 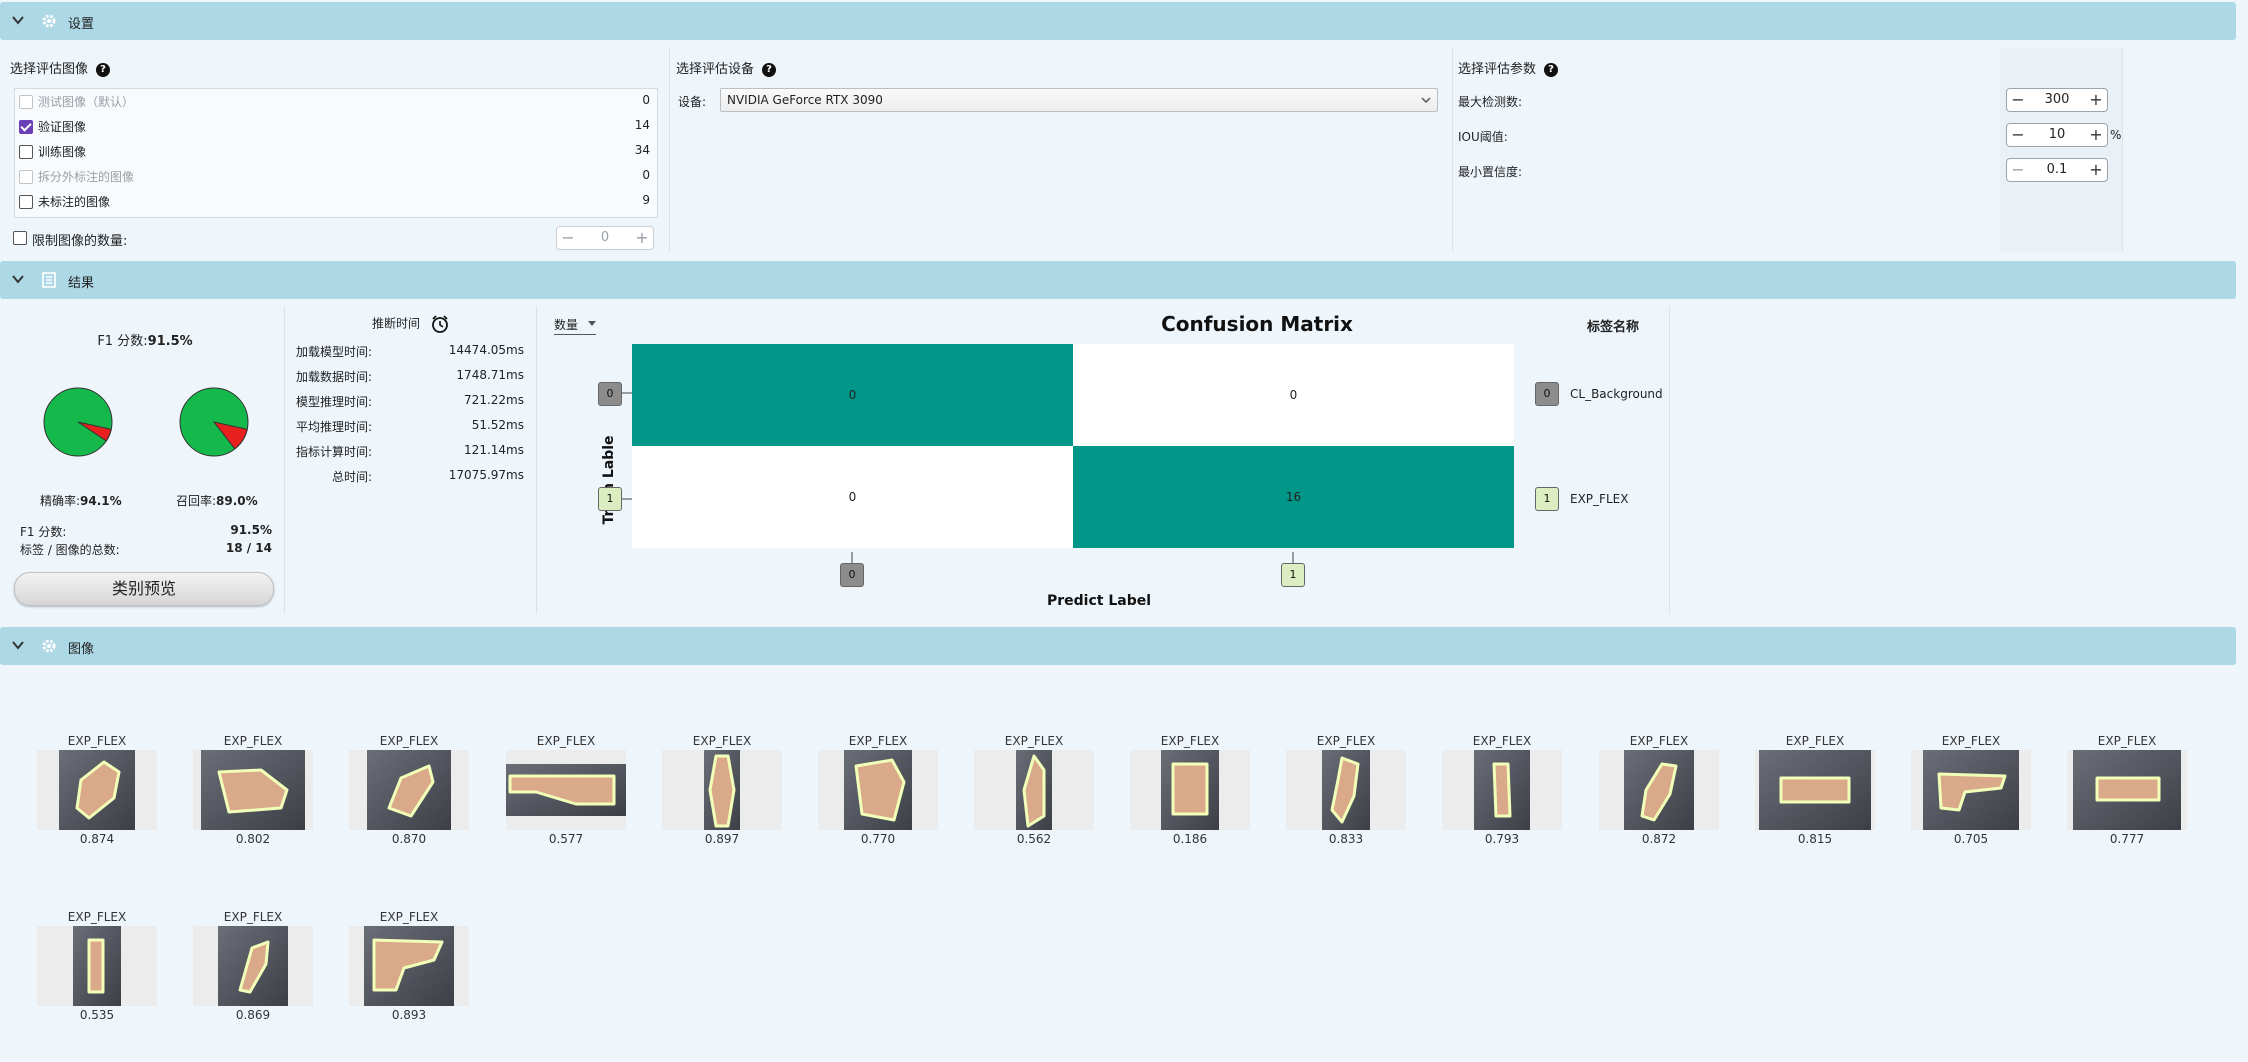 What do you see at coordinates (575, 325) in the screenshot?
I see `matrix-mode-select: 数量` at bounding box center [575, 325].